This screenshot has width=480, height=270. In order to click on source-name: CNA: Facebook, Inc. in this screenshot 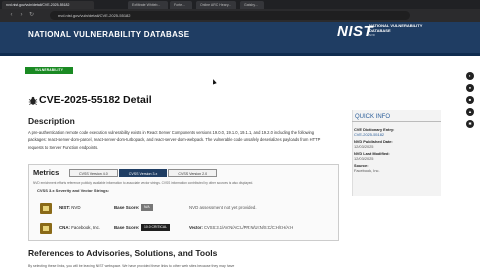, I will do `click(79, 227)`.